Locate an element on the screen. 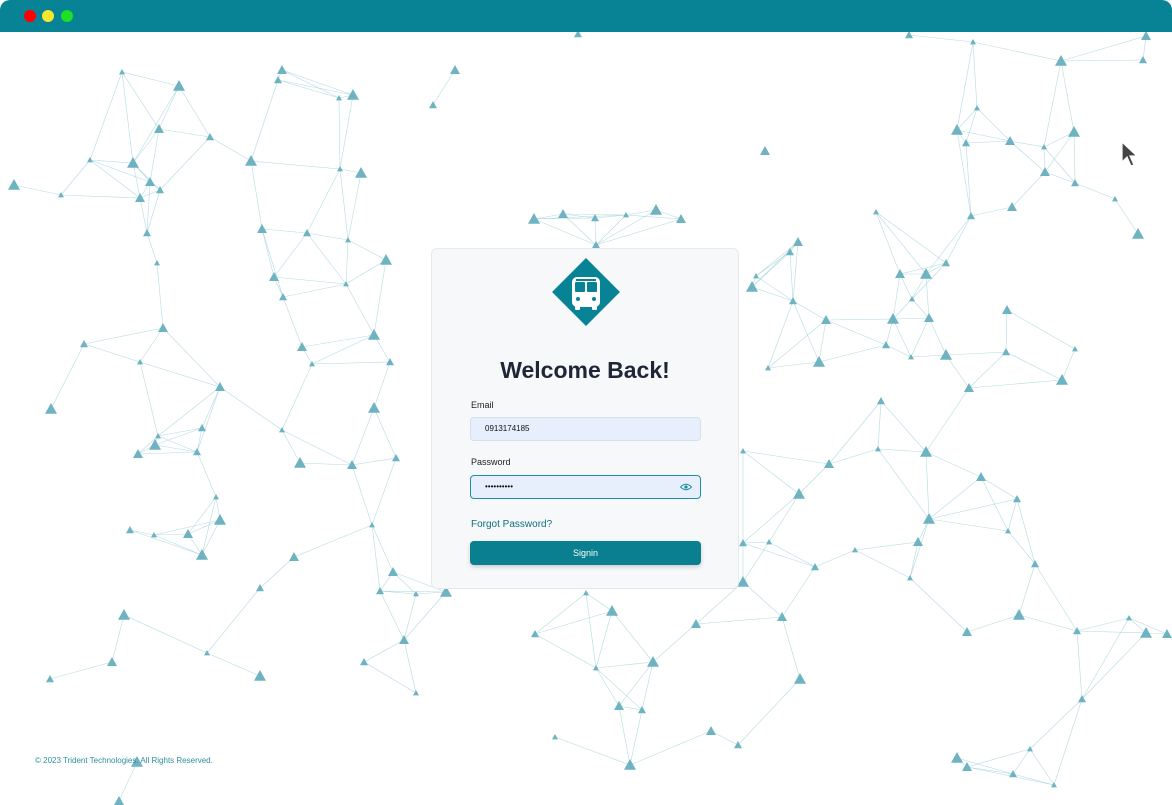 This screenshot has height=805, width=1172. forgot-password-link: Forgot Password? is located at coordinates (511, 524).